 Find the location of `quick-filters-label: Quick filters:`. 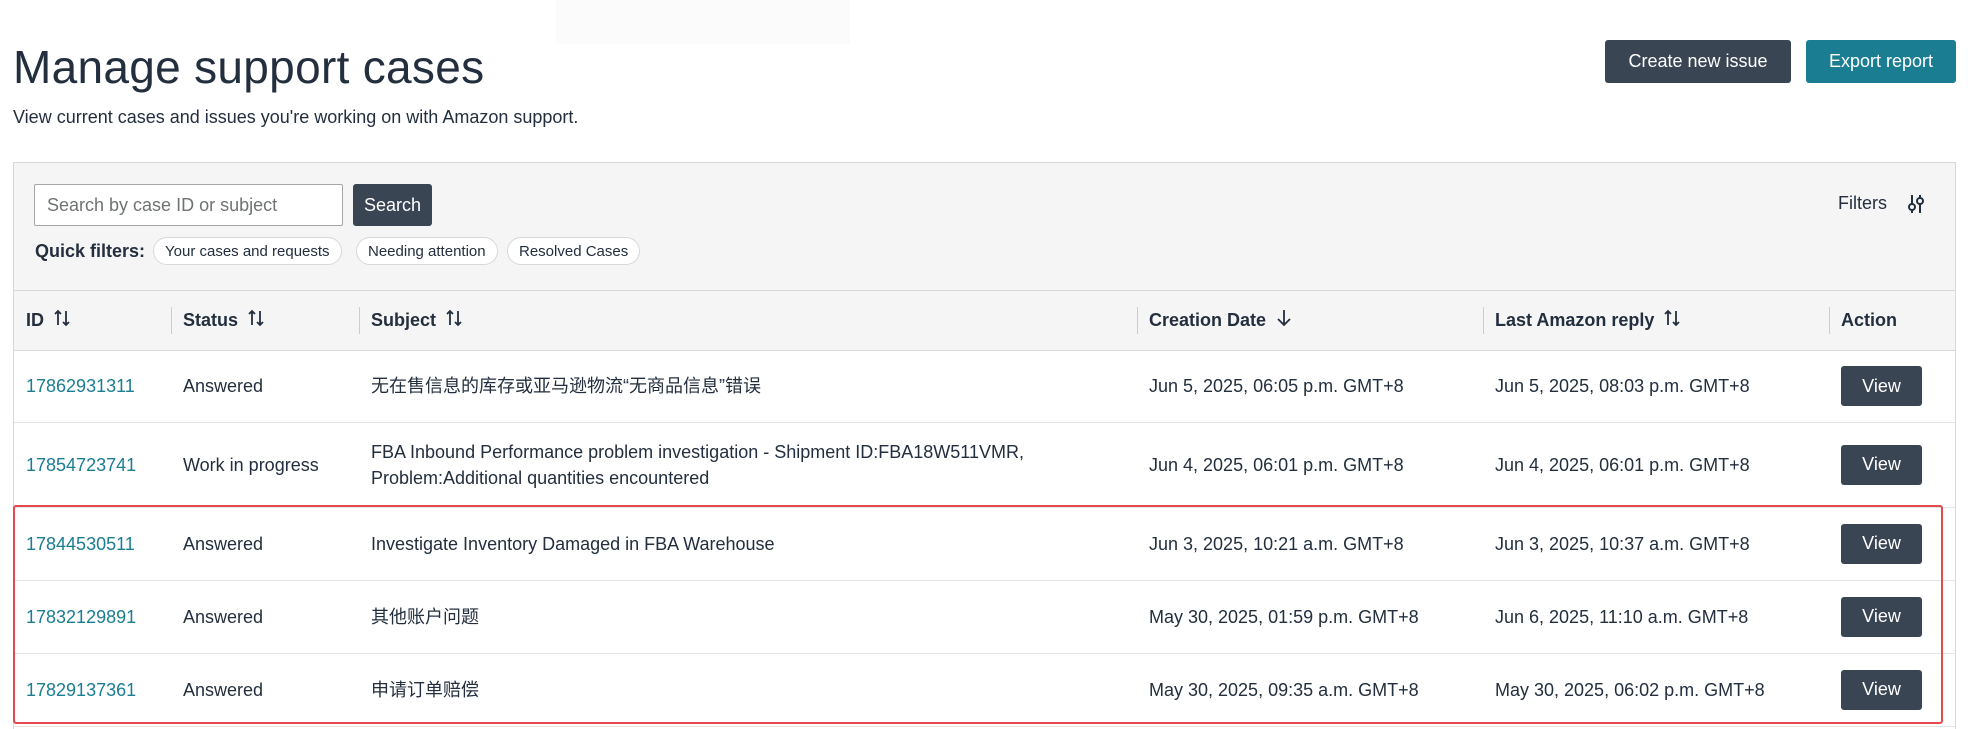

quick-filters-label: Quick filters: is located at coordinates (90, 251).